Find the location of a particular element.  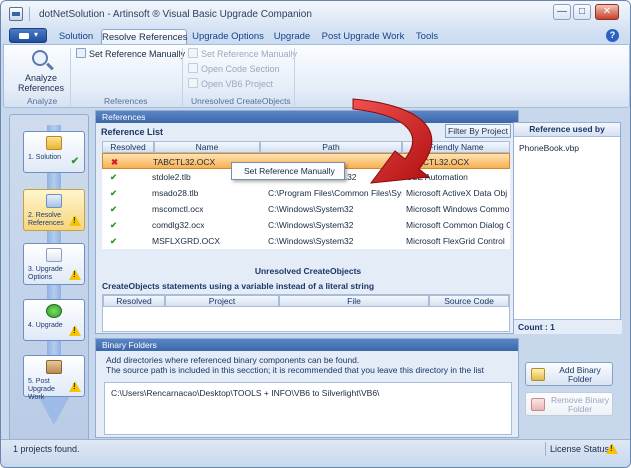

reference-name: comdlg32.ocx is located at coordinates (178, 225).